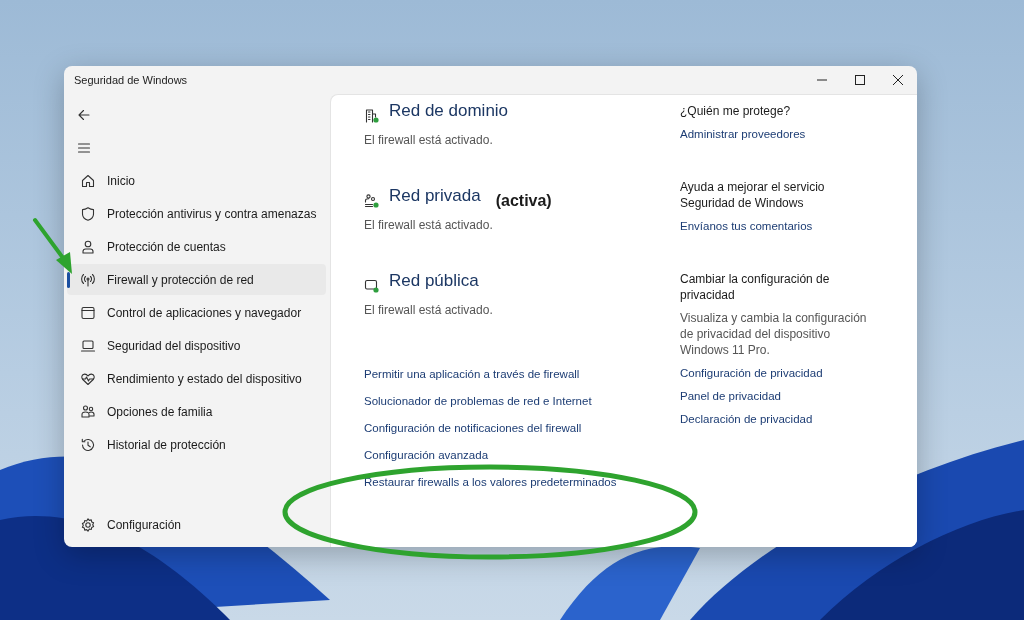 The image size is (1024, 620). What do you see at coordinates (88, 246) in the screenshot?
I see `person-icon` at bounding box center [88, 246].